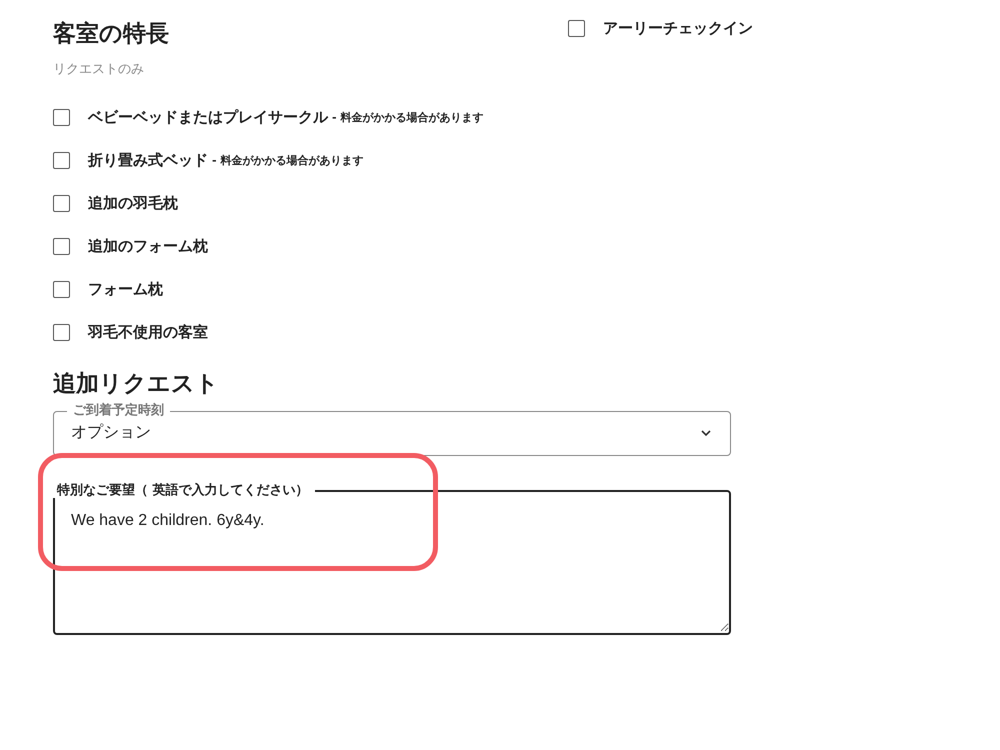 This screenshot has height=750, width=1000. What do you see at coordinates (183, 491) in the screenshot?
I see `field-label: 特別なご要望（ 英語で入力してください）` at bounding box center [183, 491].